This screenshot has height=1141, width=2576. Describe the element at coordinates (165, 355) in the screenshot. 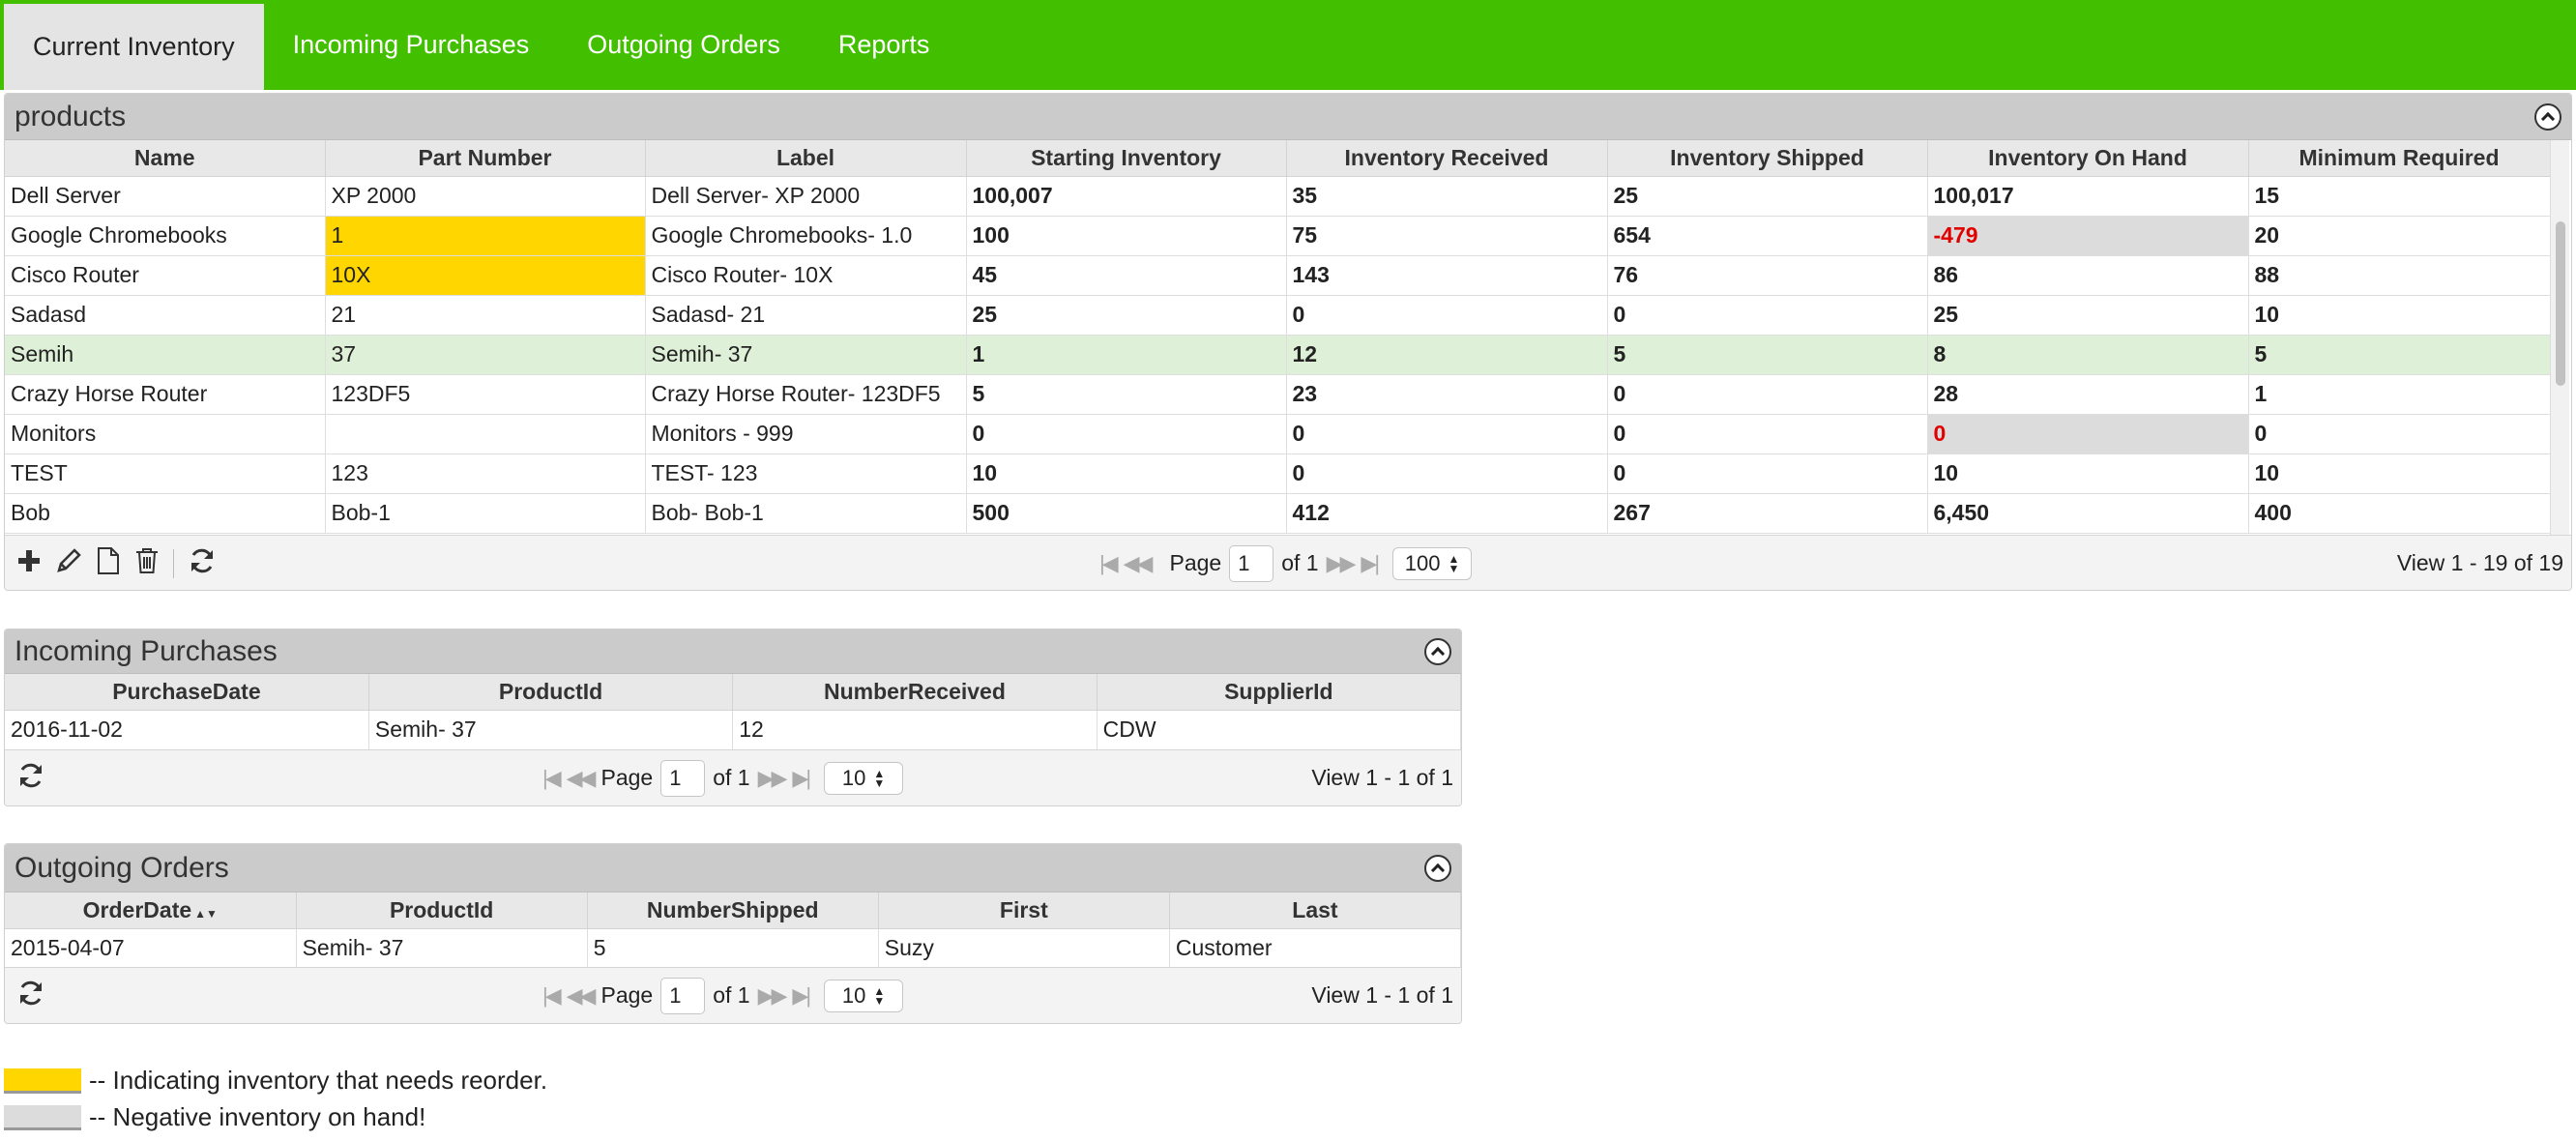

I see `cell-name: Semih` at that location.